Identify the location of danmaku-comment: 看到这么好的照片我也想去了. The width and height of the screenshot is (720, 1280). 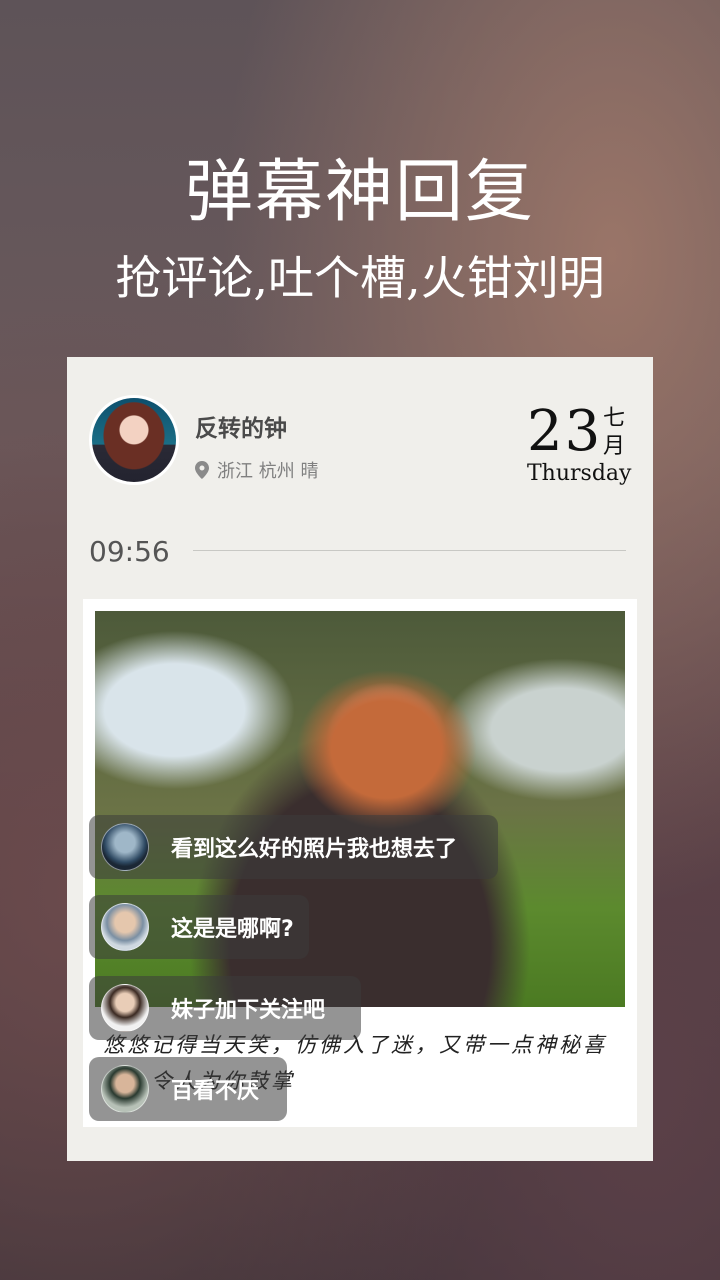
(293, 847).